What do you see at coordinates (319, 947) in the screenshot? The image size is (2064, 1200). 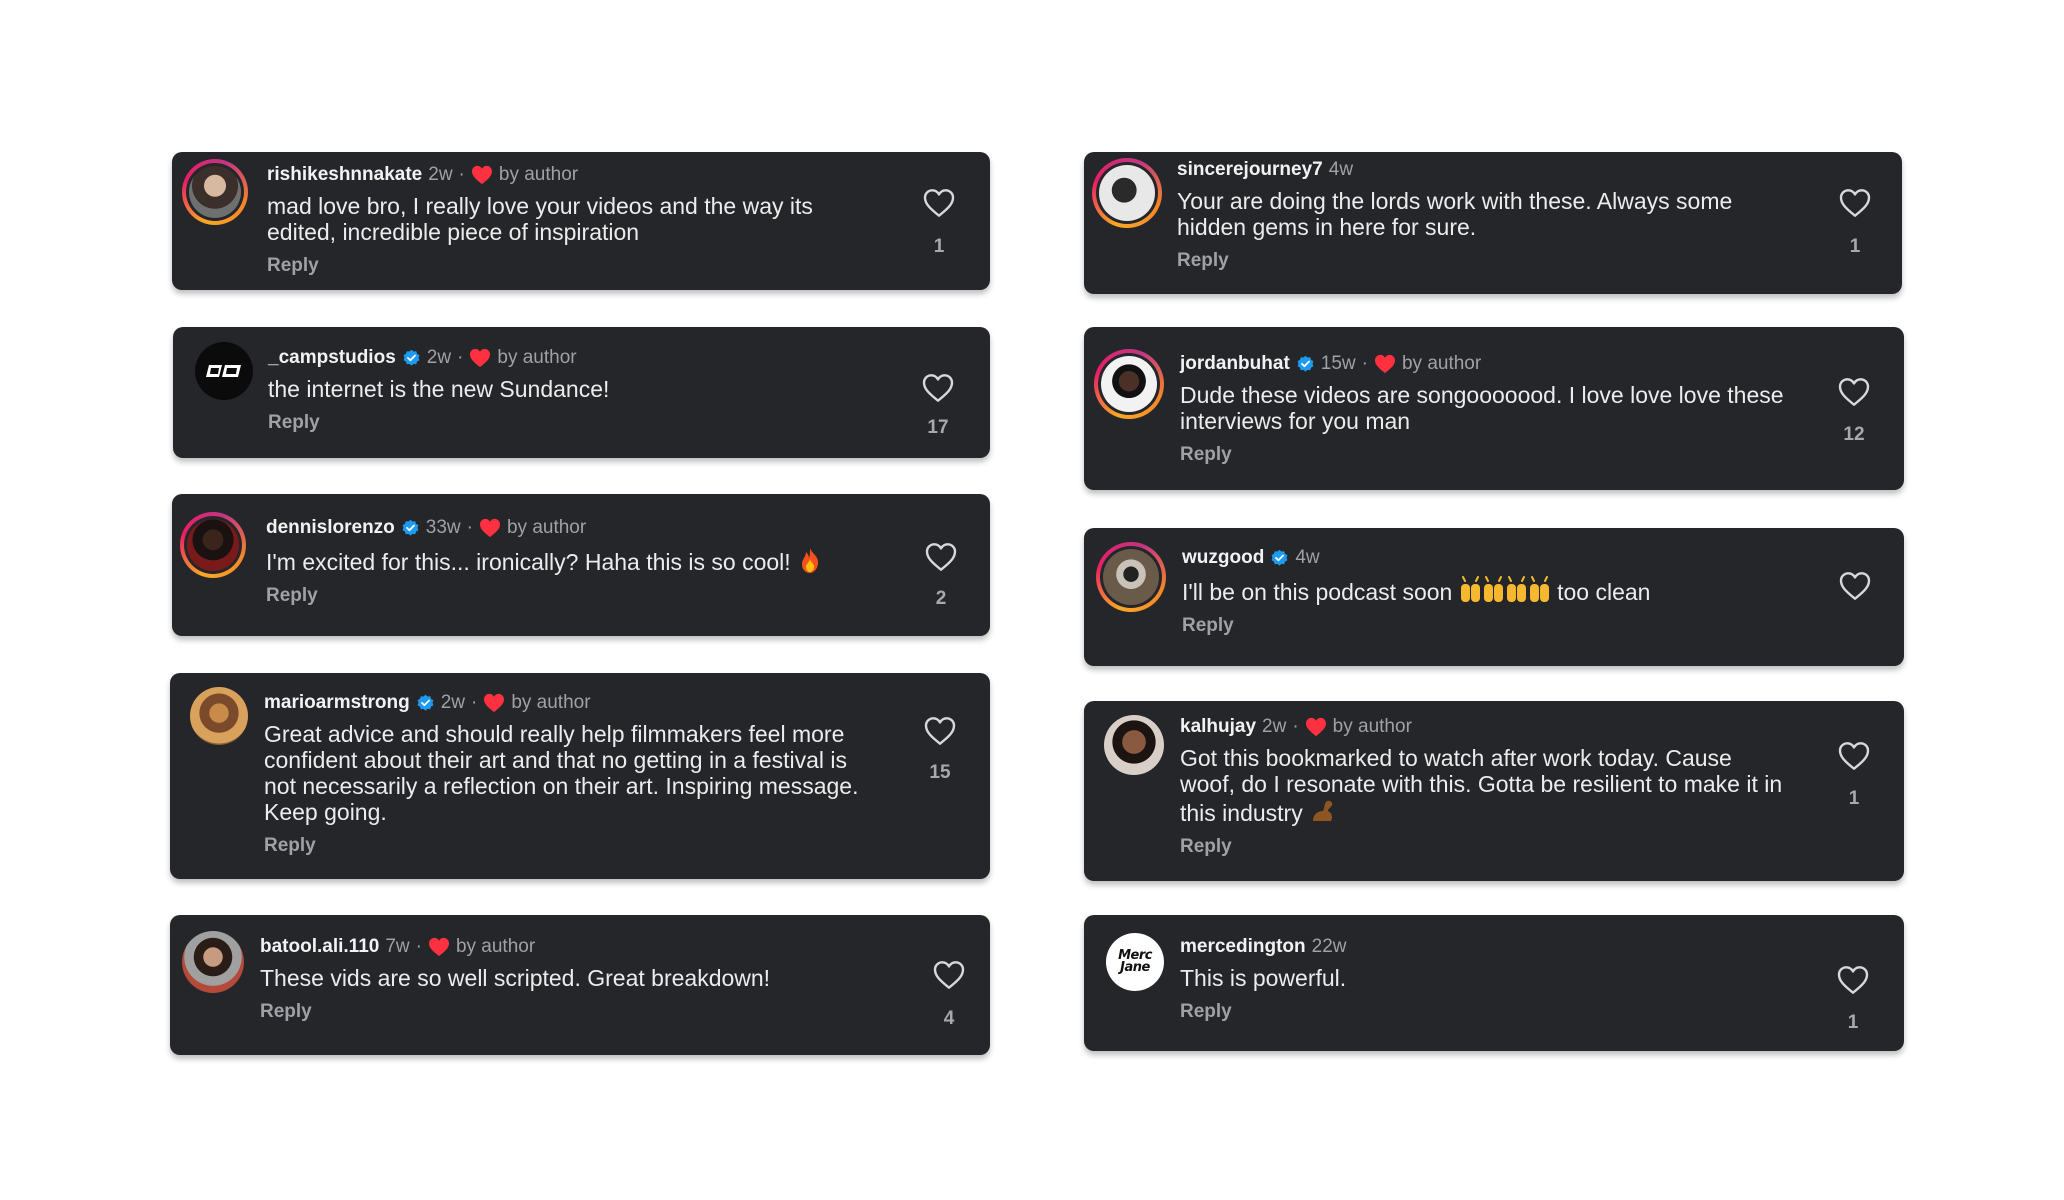 I see `username: batool.ali.110` at bounding box center [319, 947].